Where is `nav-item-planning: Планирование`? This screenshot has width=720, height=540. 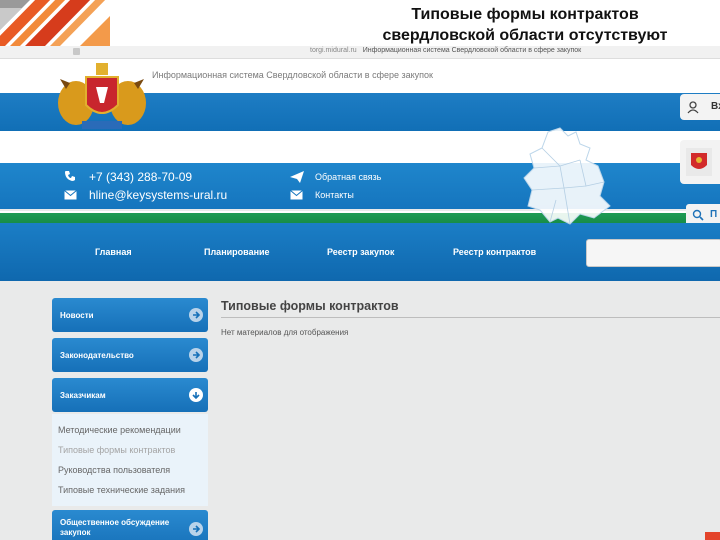
nav-item-planning: Планирование is located at coordinates (237, 252).